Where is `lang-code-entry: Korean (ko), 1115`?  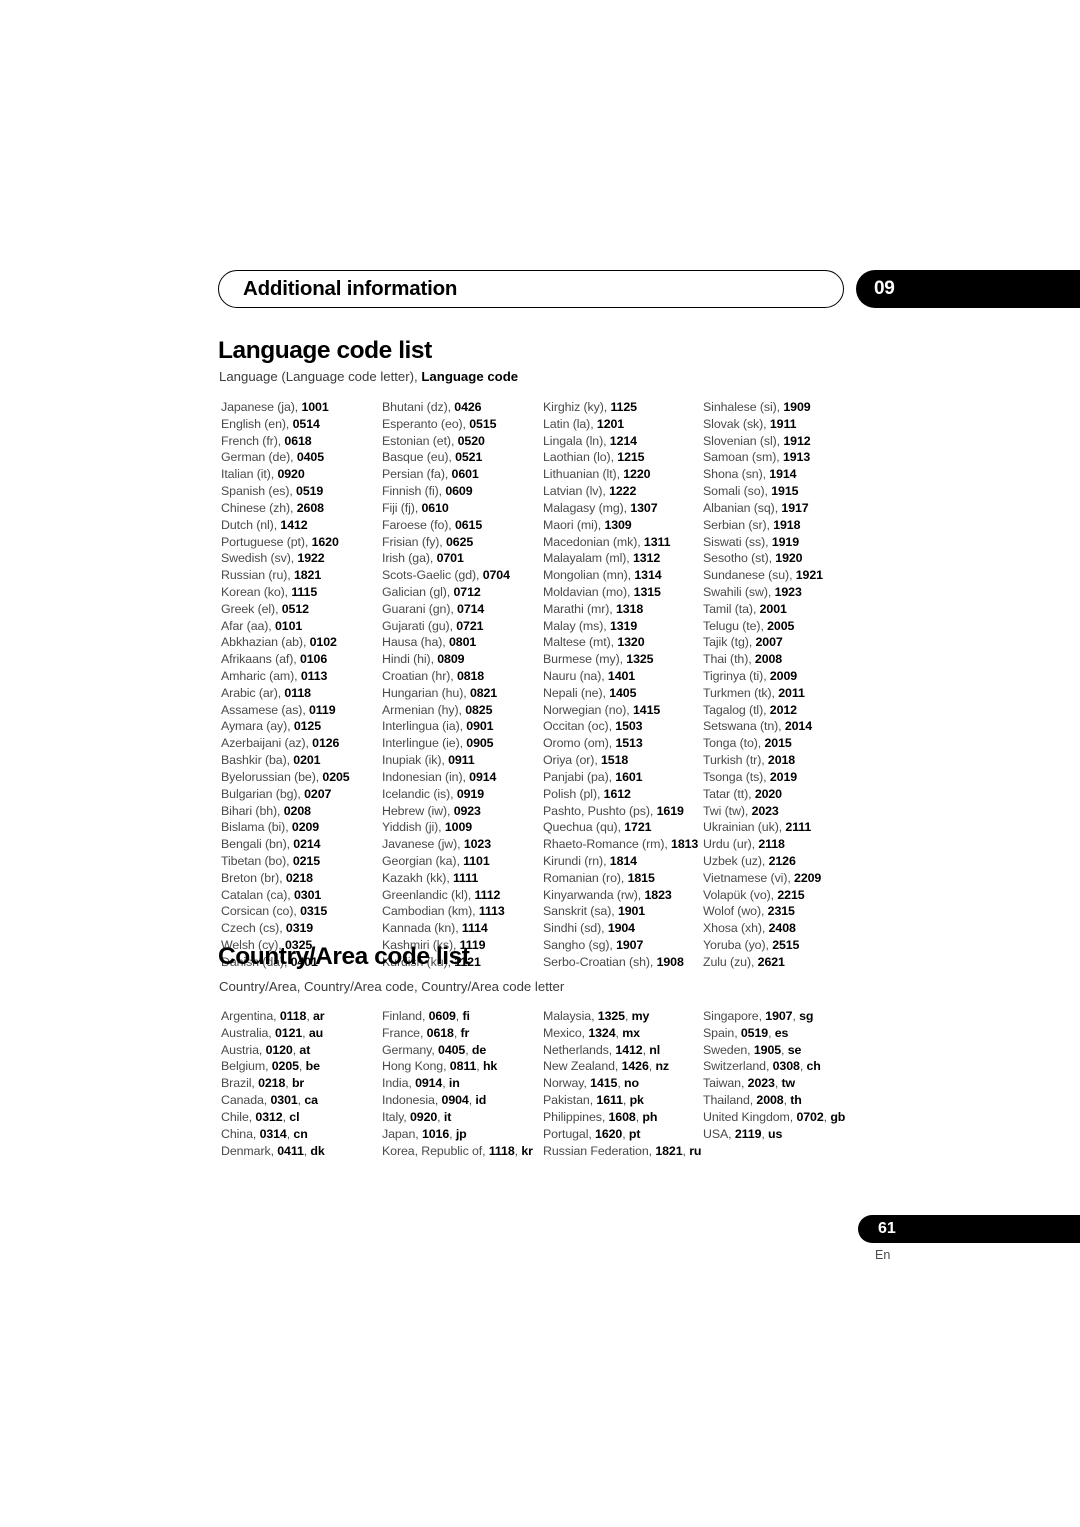 lang-code-entry: Korean (ko), 1115 is located at coordinates (301, 592).